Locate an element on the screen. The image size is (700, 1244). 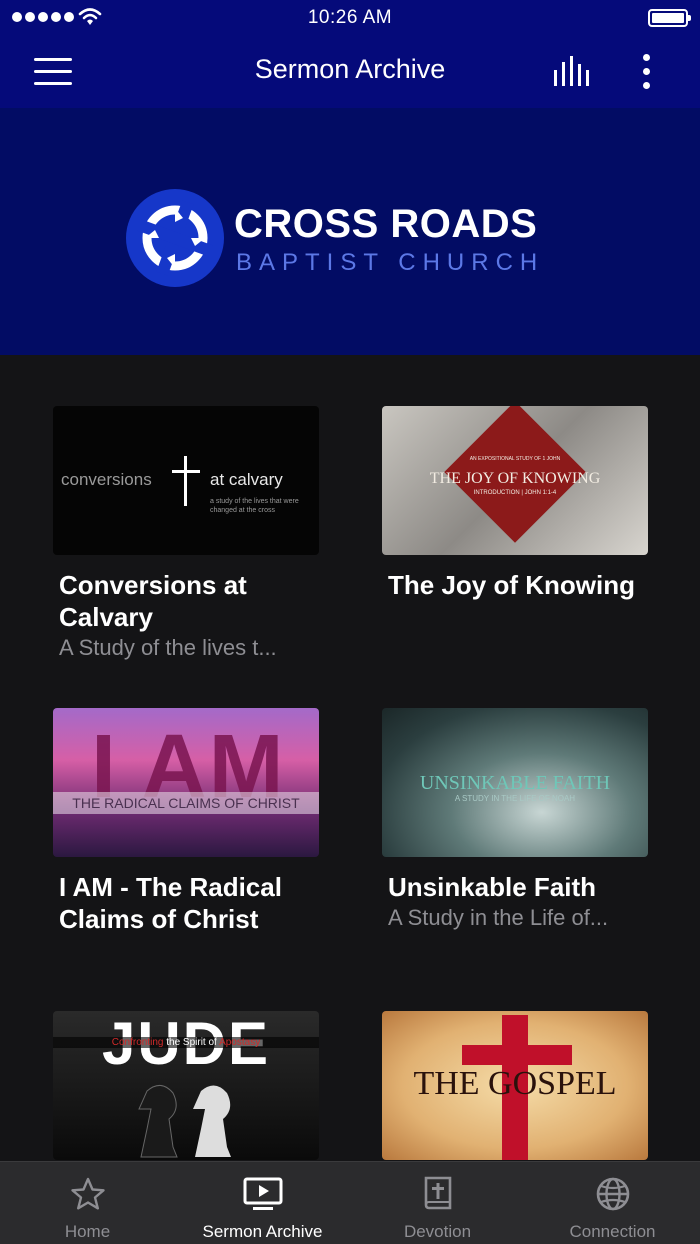
tab-label: Connection is located at coordinates (612, 1231).